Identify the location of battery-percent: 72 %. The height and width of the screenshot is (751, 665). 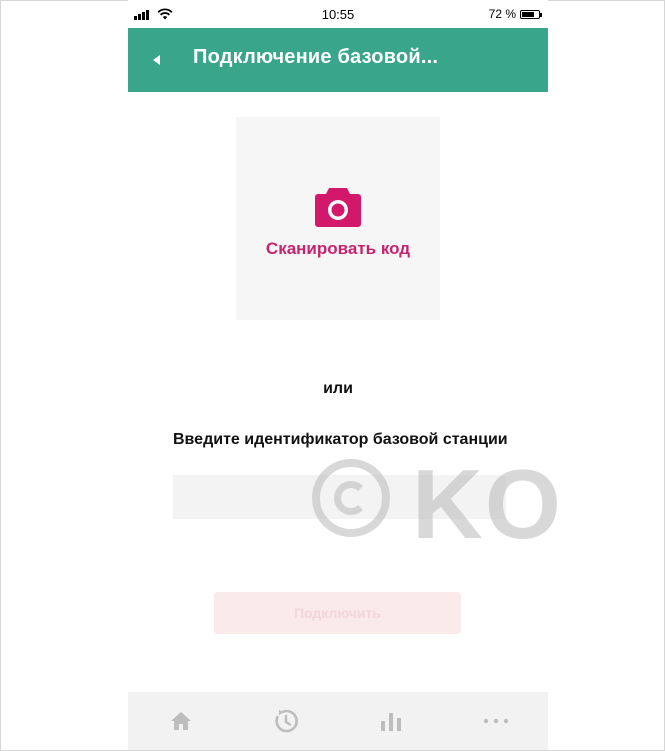
(502, 14).